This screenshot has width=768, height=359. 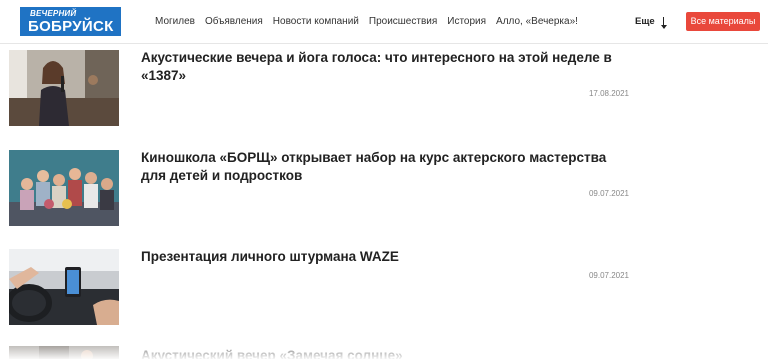 I want to click on article-title: Презентация личного штурмана WAZE, so click(x=386, y=257).